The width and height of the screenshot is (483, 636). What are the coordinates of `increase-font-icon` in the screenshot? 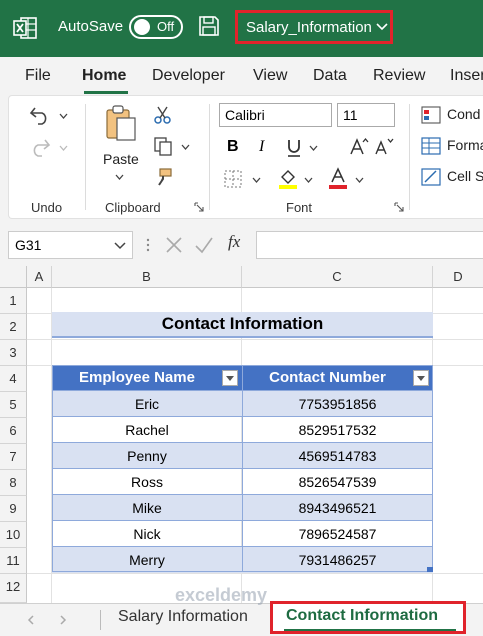 It's located at (359, 146).